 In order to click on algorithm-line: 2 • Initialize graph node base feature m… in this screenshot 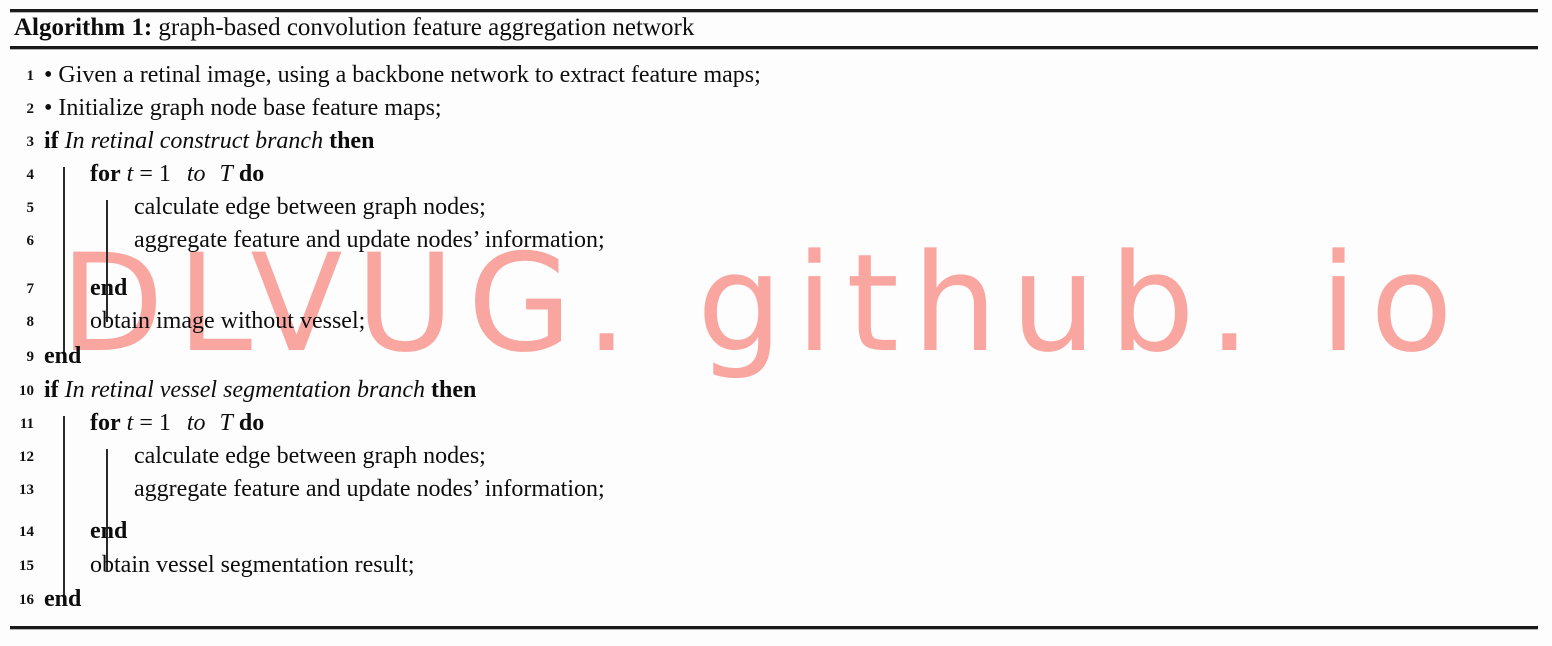, I will do `click(776, 108)`.